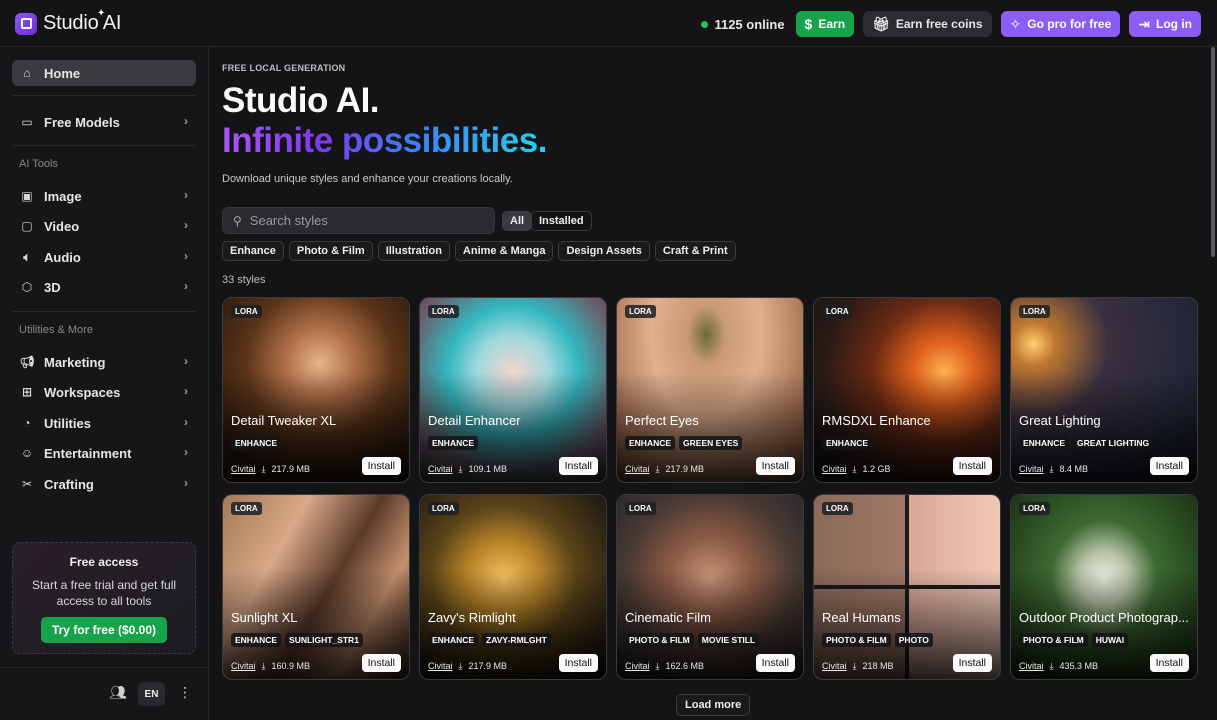  What do you see at coordinates (728, 640) in the screenshot?
I see `card-tag: MOVIE STILL` at bounding box center [728, 640].